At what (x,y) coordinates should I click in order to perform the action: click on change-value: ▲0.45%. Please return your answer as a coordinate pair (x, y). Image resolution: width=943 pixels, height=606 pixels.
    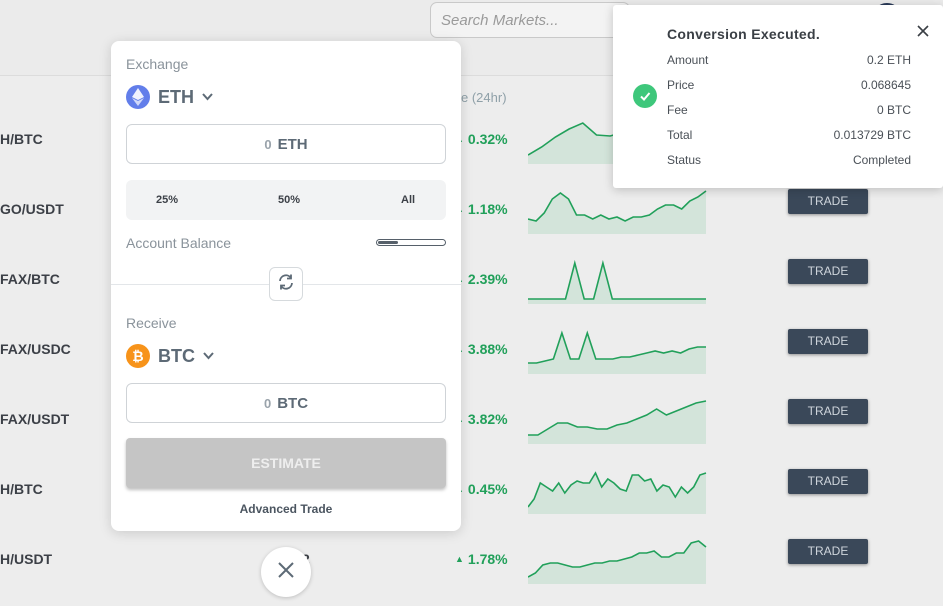
    Looking at the image, I should click on (481, 489).